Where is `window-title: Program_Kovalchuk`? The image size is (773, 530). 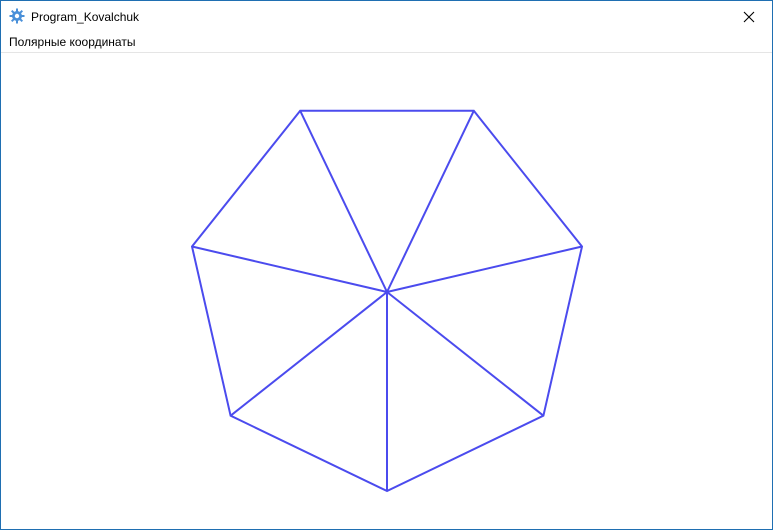
window-title: Program_Kovalchuk is located at coordinates (85, 17).